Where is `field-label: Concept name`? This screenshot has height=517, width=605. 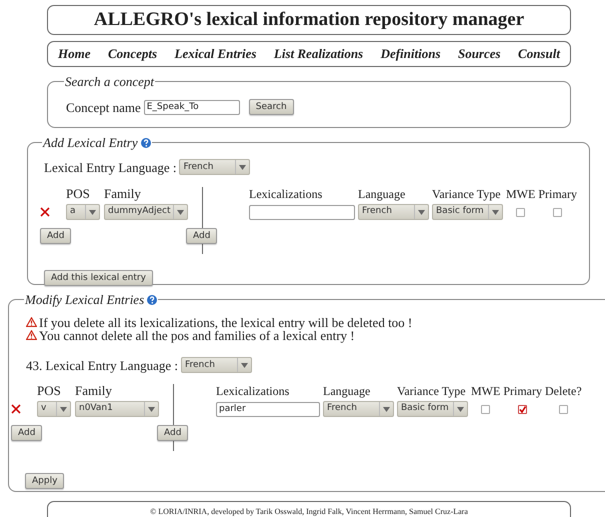
field-label: Concept name is located at coordinates (103, 107).